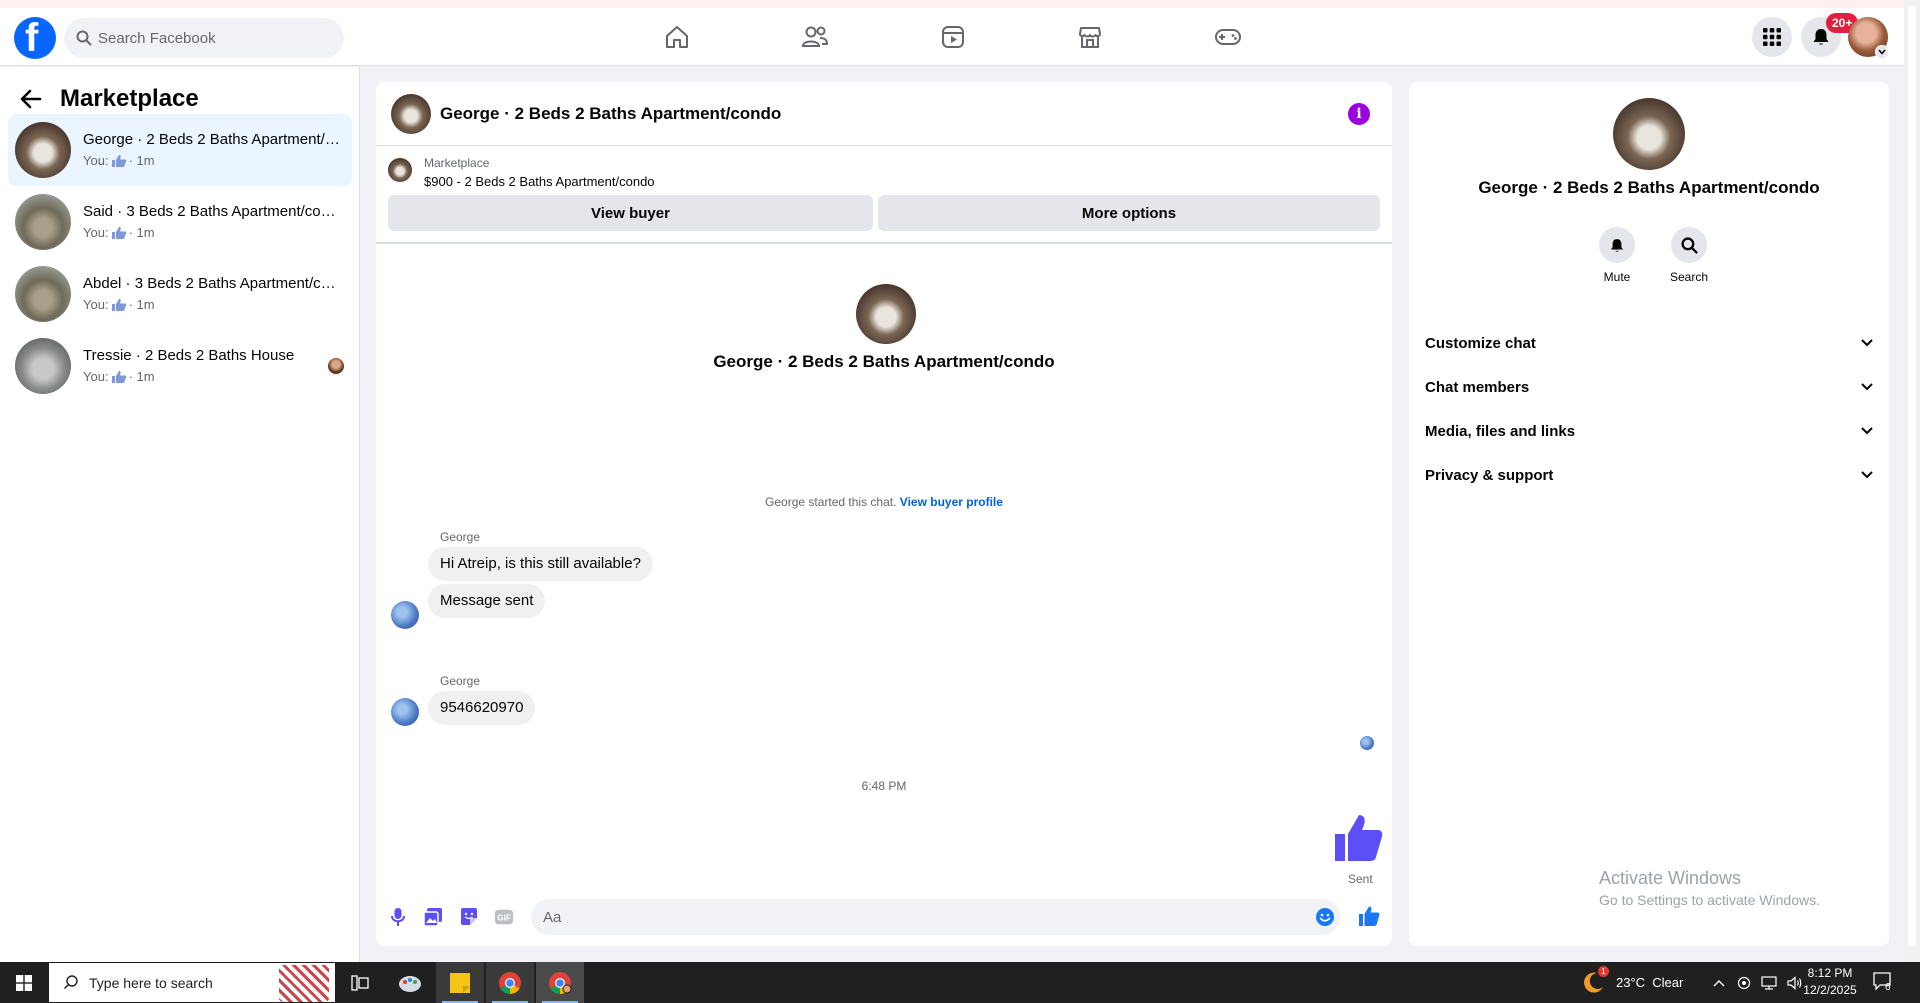 The height and width of the screenshot is (1003, 1920). Describe the element at coordinates (1649, 982) in the screenshot. I see `weather-text: 23°C Clear` at that location.